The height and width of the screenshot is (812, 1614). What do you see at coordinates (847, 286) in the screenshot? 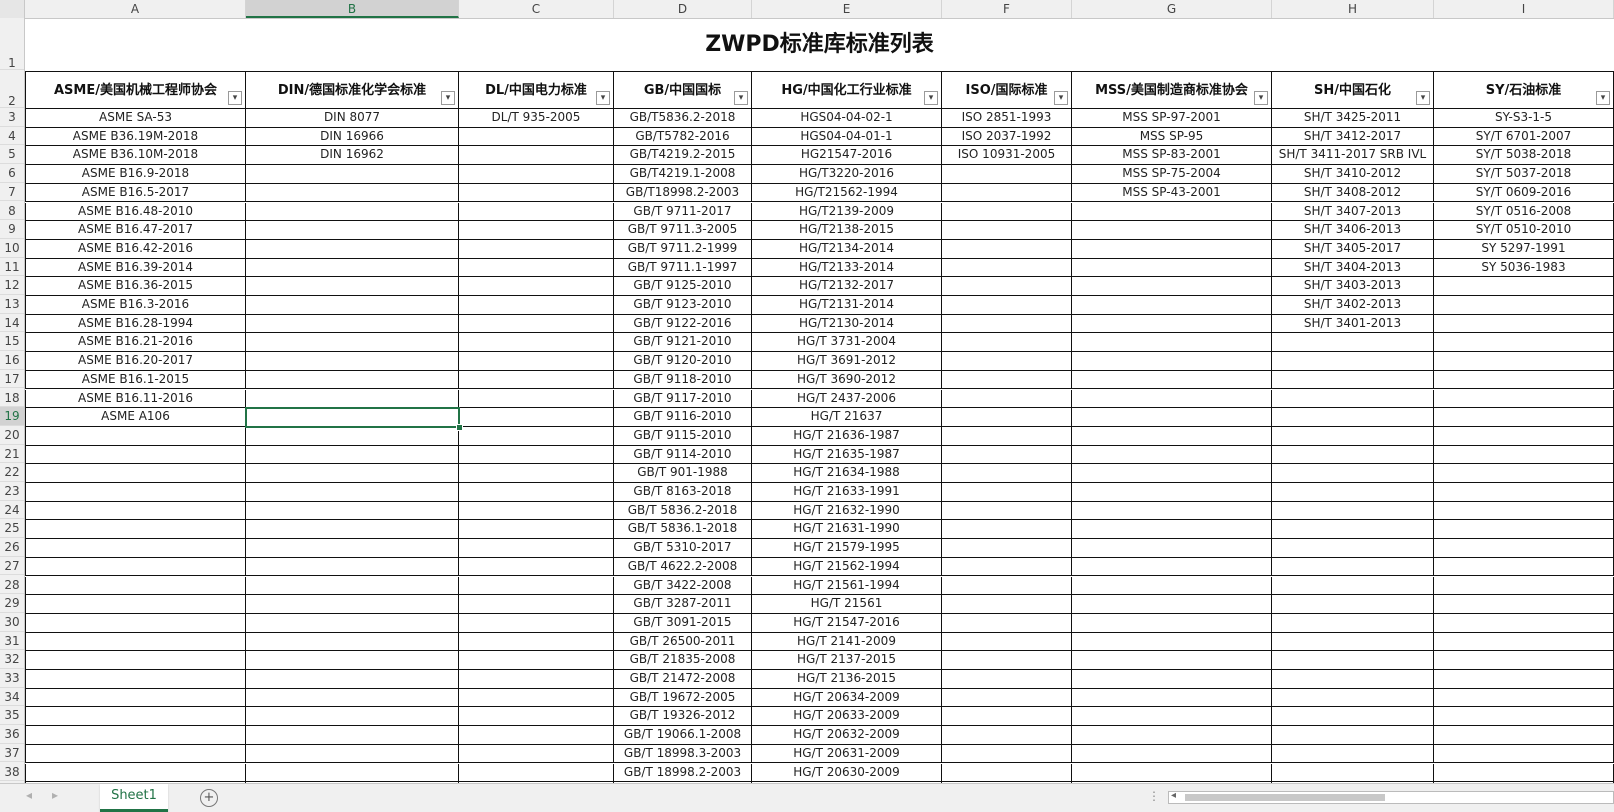
I see `table-cell: HG/T2132-2017` at bounding box center [847, 286].